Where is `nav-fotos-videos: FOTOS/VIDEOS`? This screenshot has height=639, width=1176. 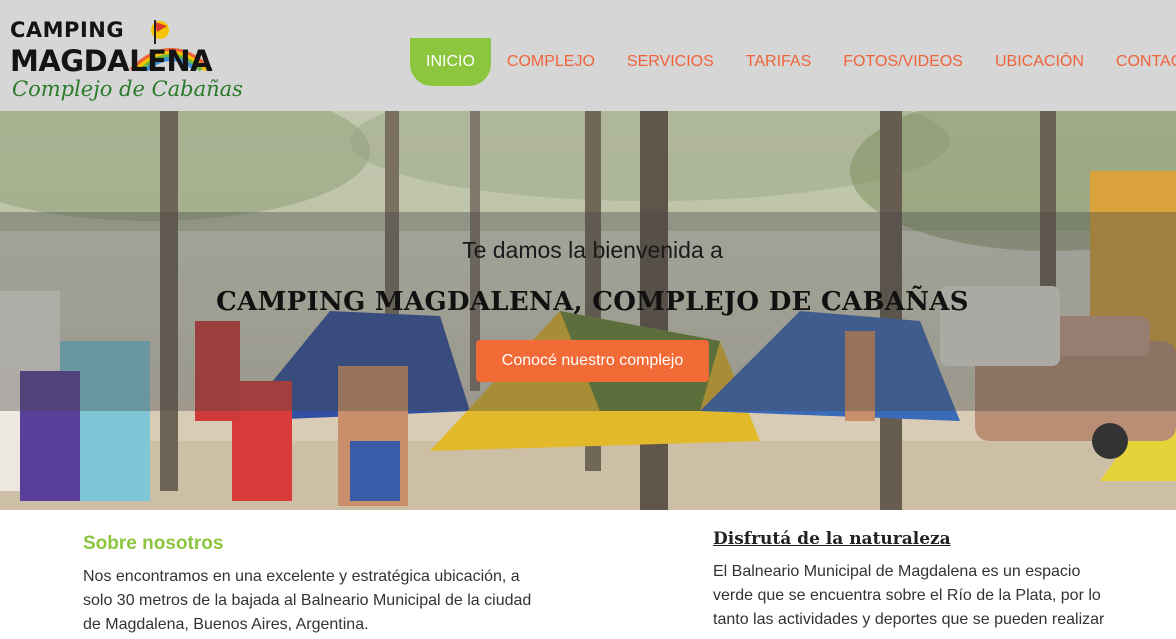 nav-fotos-videos: FOTOS/VIDEOS is located at coordinates (903, 62).